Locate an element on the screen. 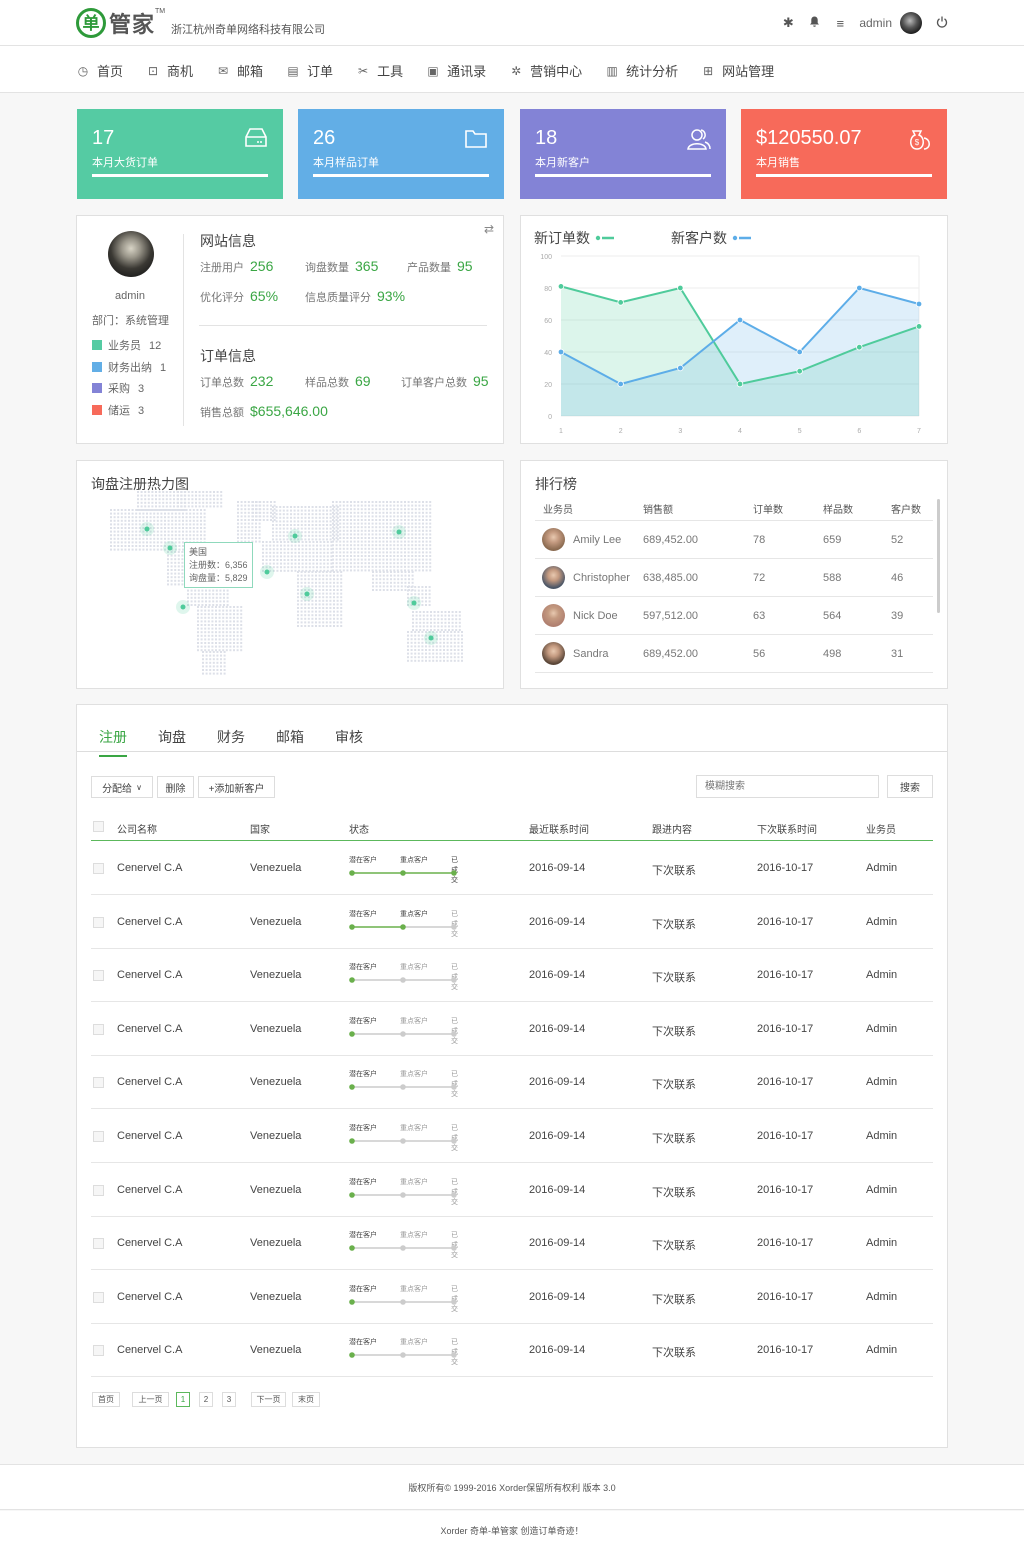 The width and height of the screenshot is (1024, 1557). nav-item-8: ⊞ 网站管理 is located at coordinates (737, 70).